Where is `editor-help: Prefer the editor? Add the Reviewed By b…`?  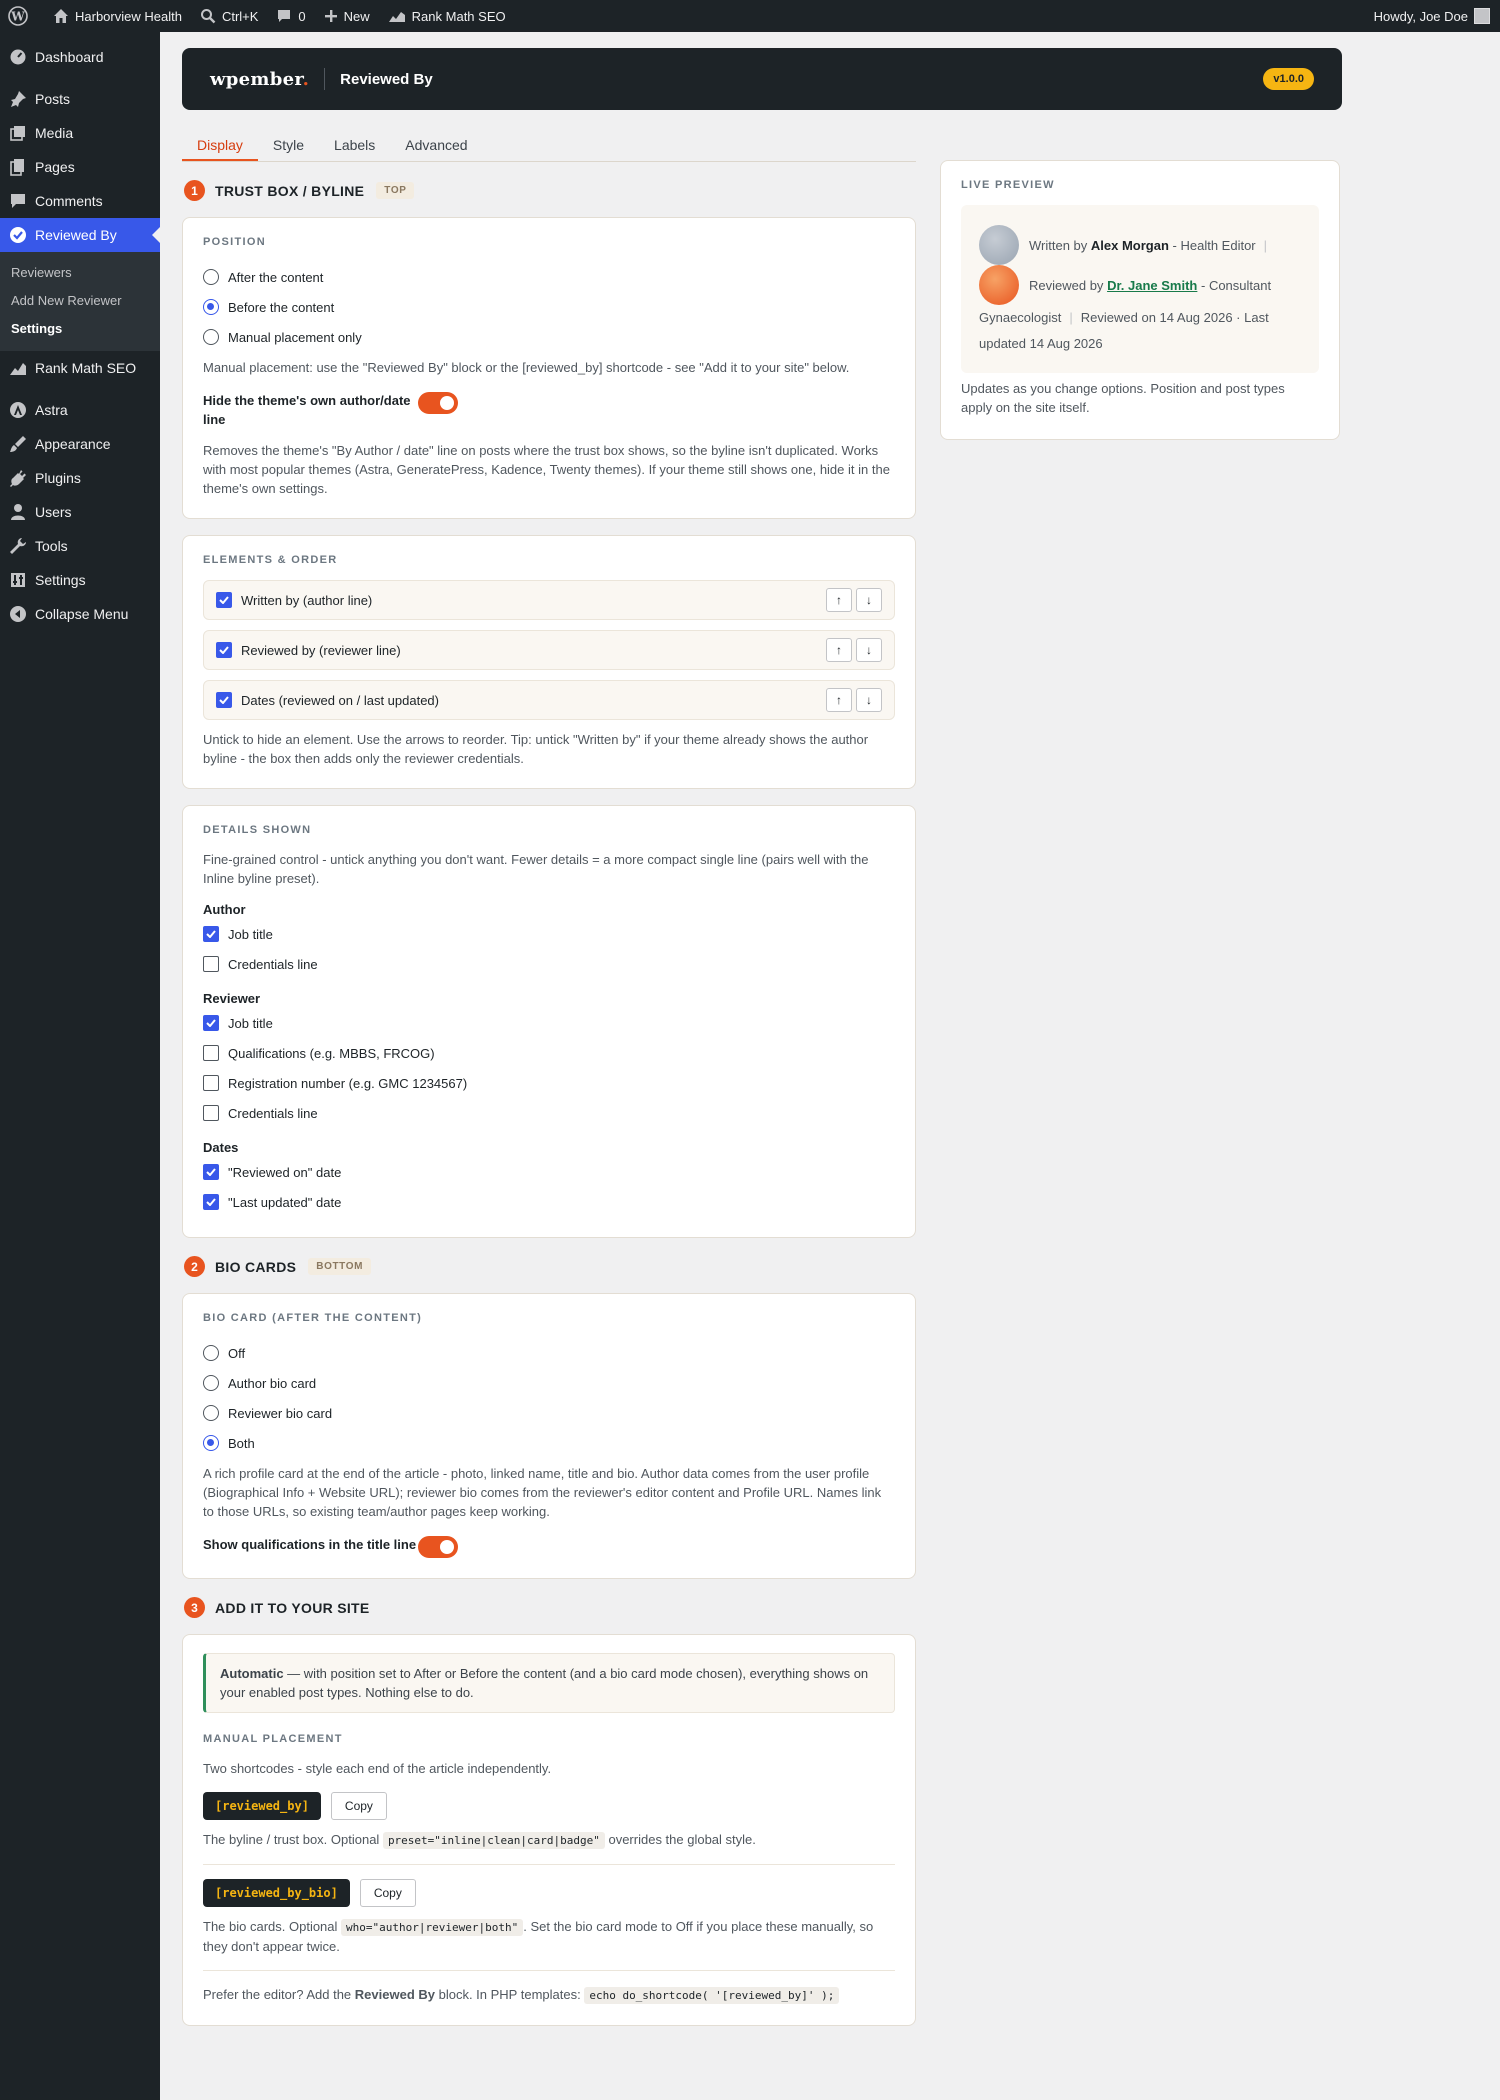
editor-help: Prefer the editor? Add the Reviewed By b… is located at coordinates (549, 1995).